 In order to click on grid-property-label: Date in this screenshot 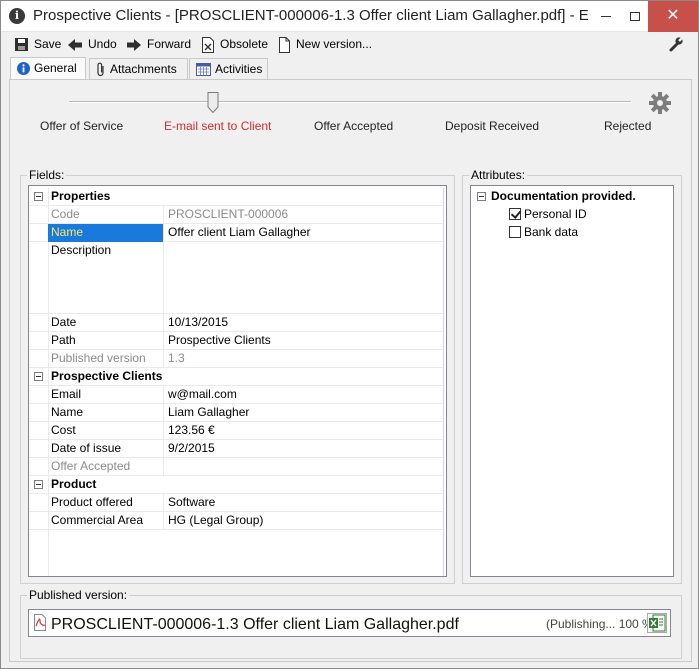, I will do `click(106, 323)`.